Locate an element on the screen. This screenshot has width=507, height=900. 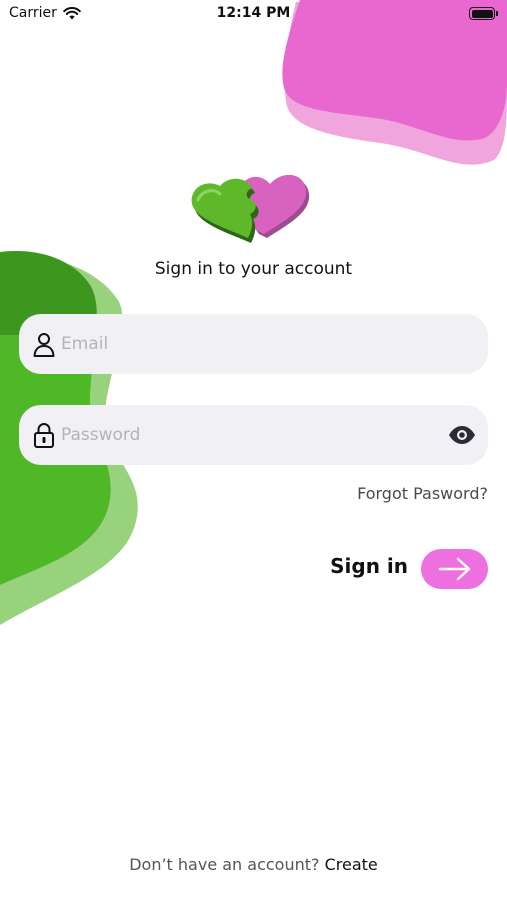
signup-prompt: Don’t have an account? Create is located at coordinates (253, 864).